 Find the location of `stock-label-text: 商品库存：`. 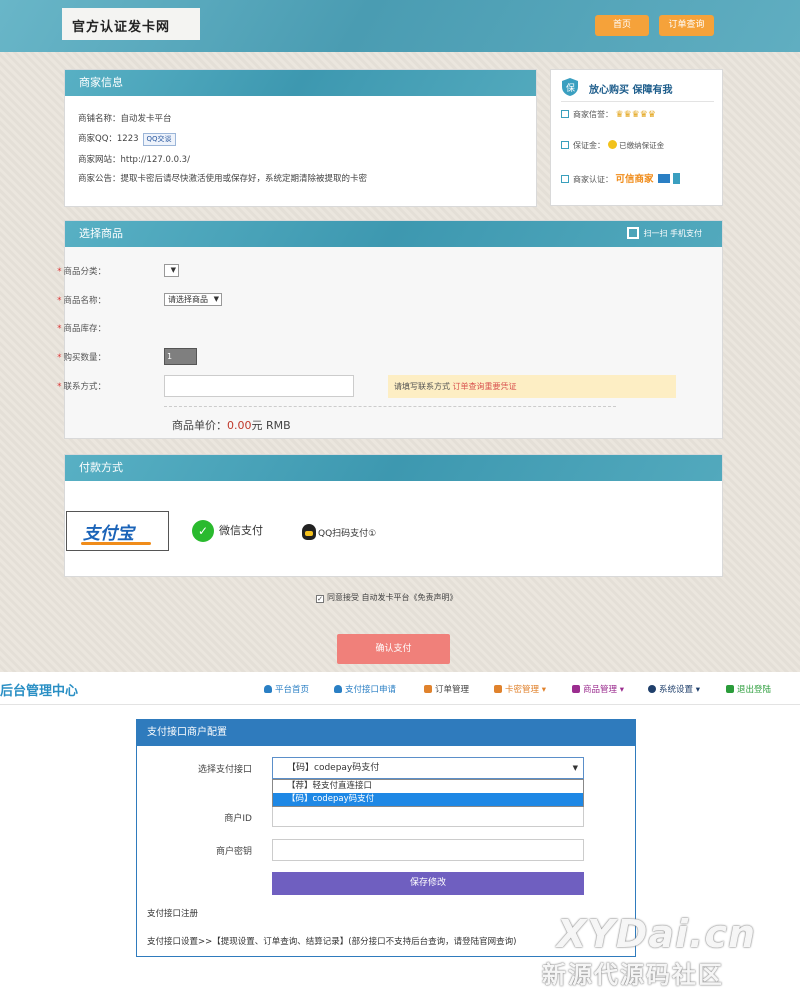

stock-label-text: 商品库存： is located at coordinates (84, 329).